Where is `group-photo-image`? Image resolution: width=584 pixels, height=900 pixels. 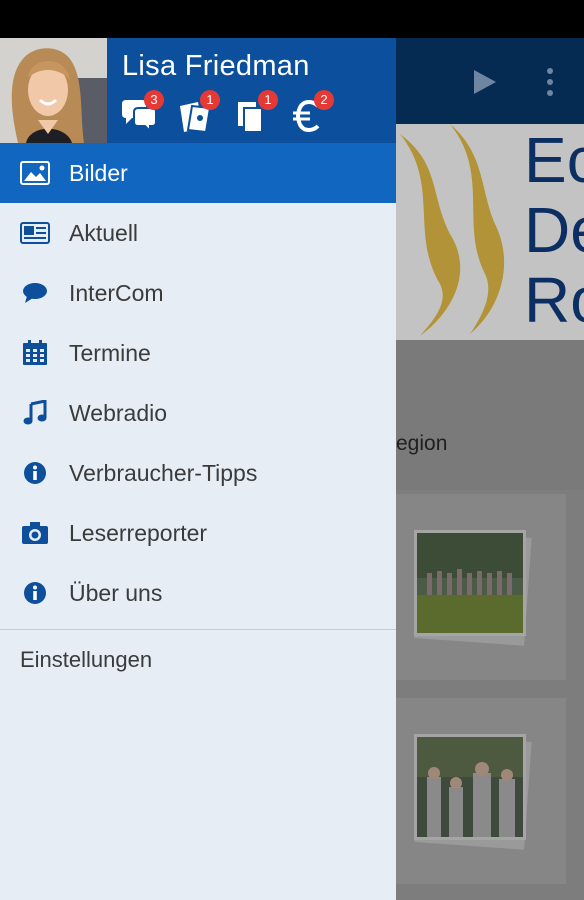 group-photo-image is located at coordinates (470, 583).